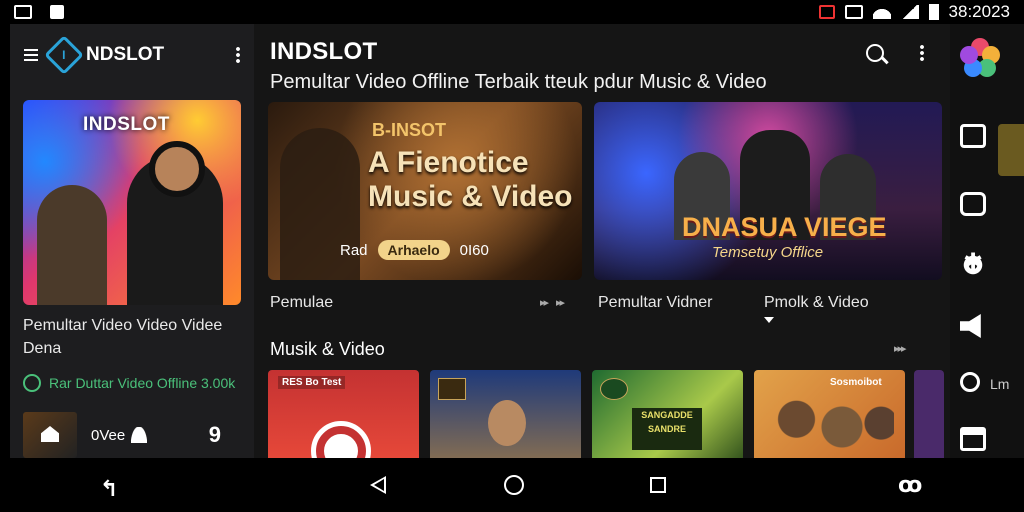 The width and height of the screenshot is (1024, 512). Describe the element at coordinates (378, 485) in the screenshot. I see `triangle-back-icon` at that location.